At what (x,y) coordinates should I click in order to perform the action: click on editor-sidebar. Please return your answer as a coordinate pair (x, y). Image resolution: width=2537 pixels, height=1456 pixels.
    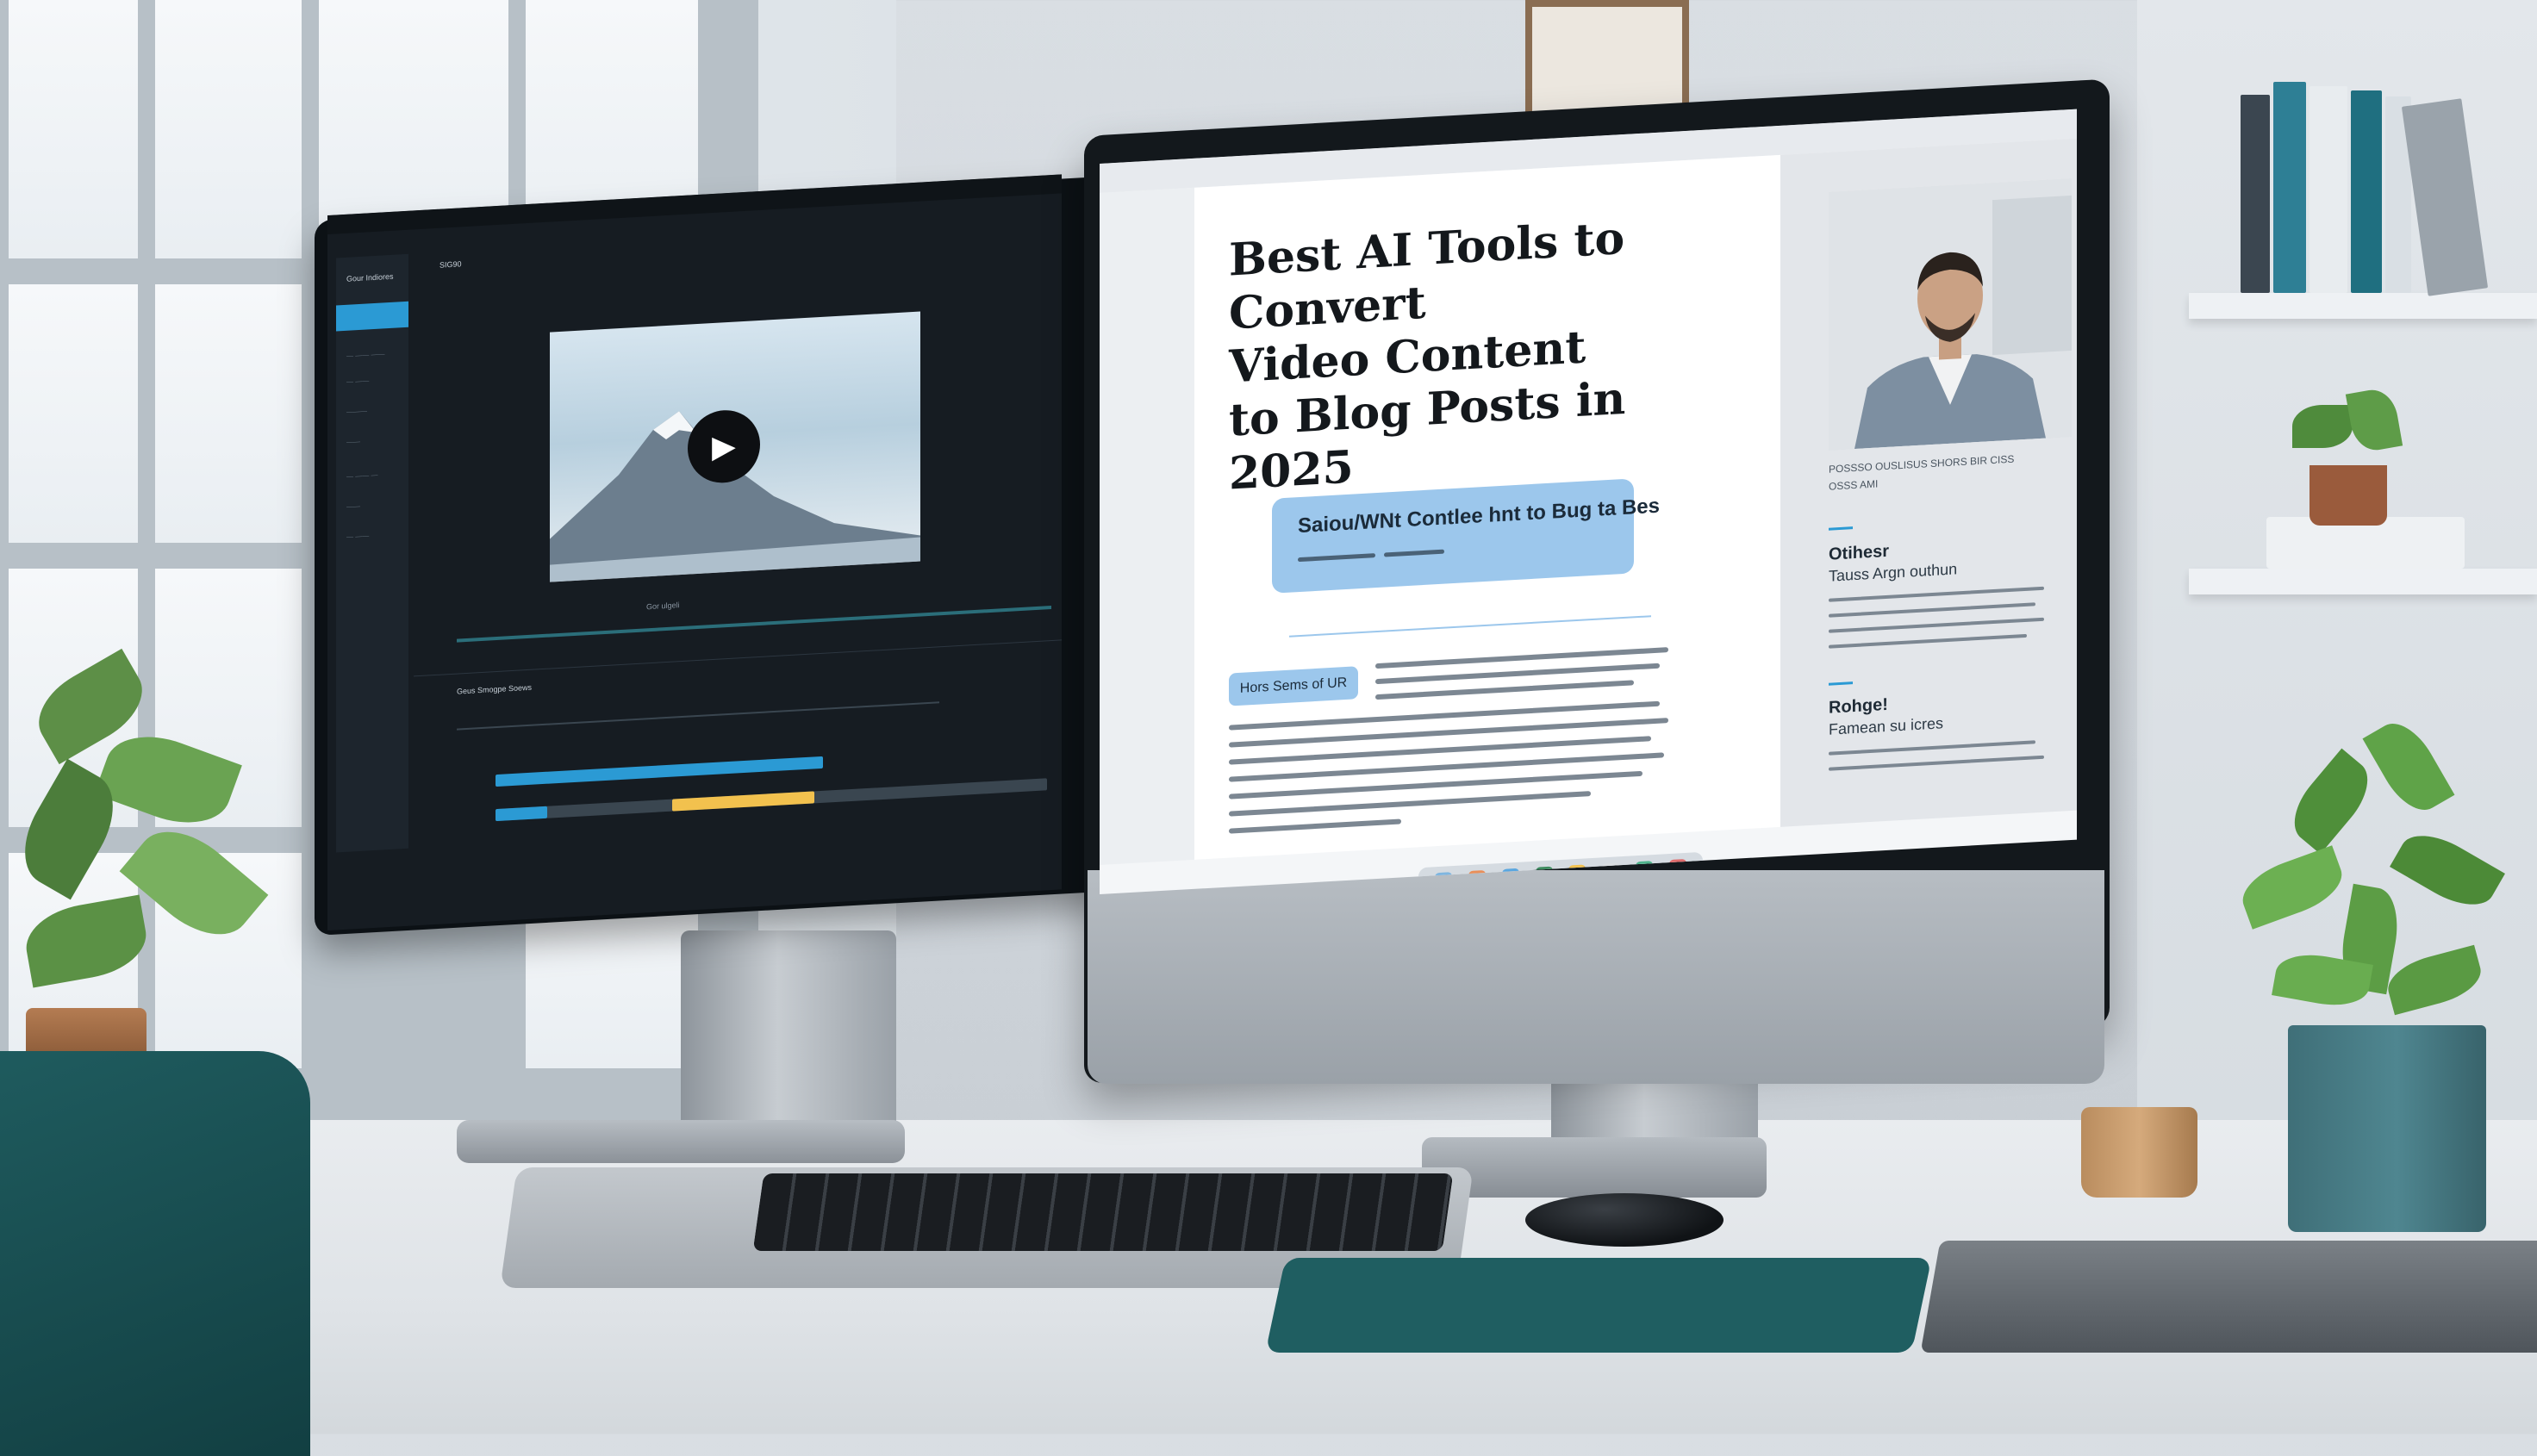
    Looking at the image, I should click on (372, 553).